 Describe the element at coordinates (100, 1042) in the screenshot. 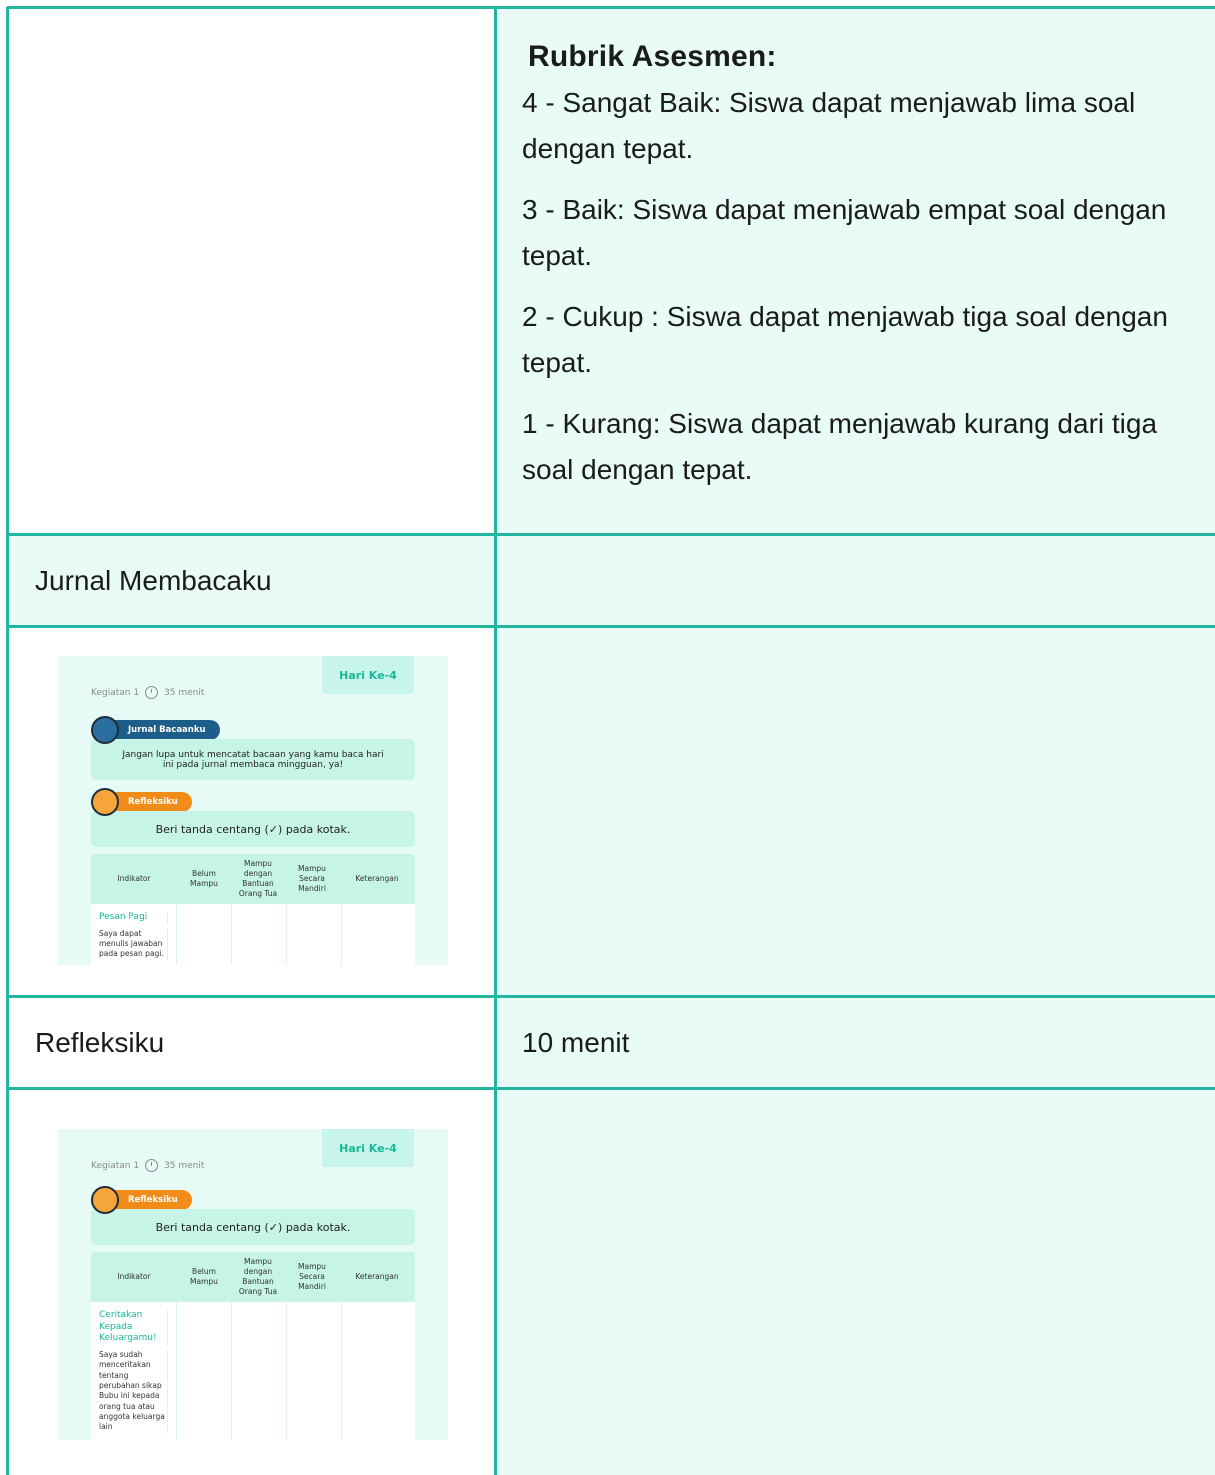

I see `refleksiku-label: Refleksiku` at that location.